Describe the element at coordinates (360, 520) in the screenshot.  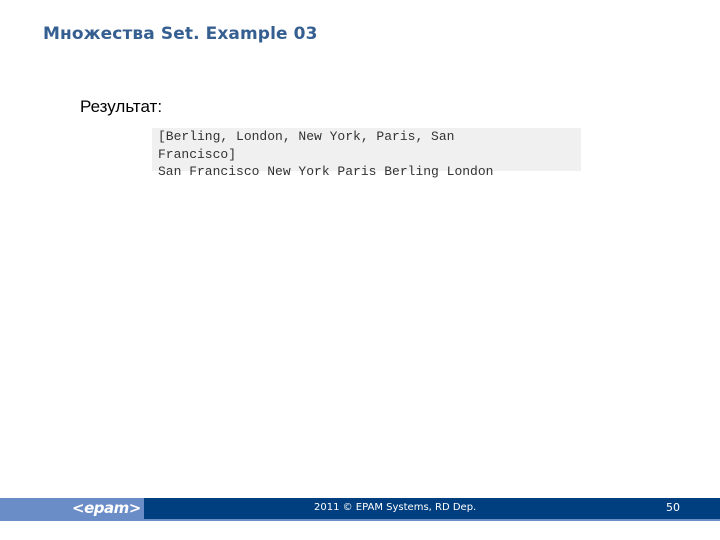
I see `footer-divider` at that location.